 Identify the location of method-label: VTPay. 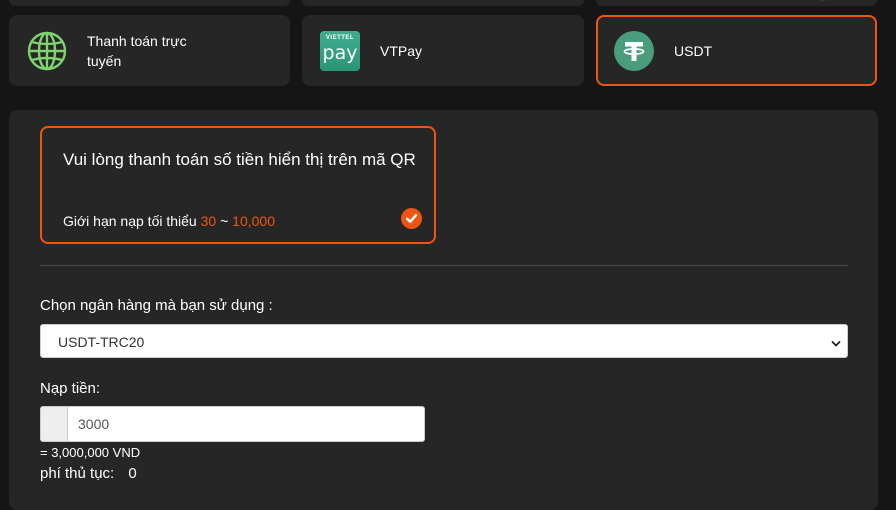
(401, 50).